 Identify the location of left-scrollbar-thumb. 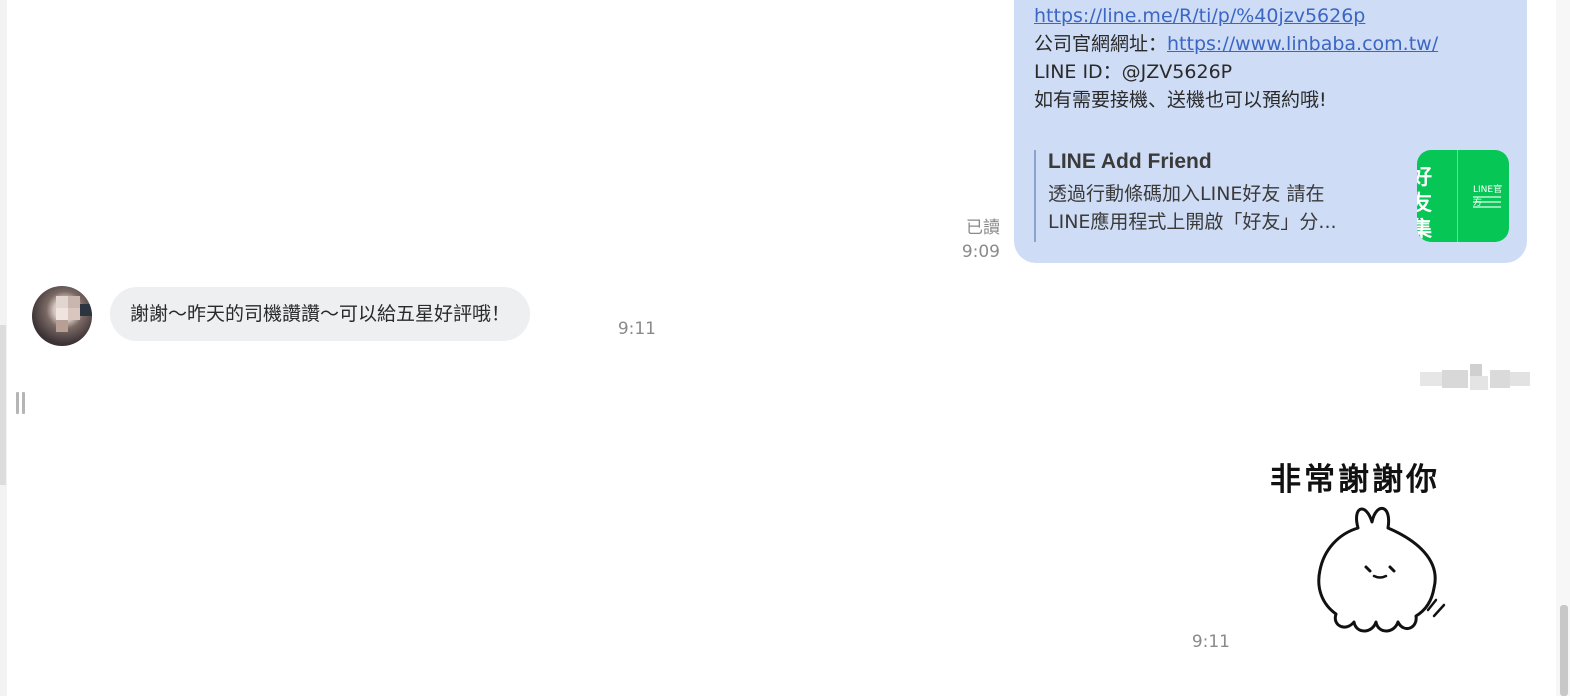
(3, 405).